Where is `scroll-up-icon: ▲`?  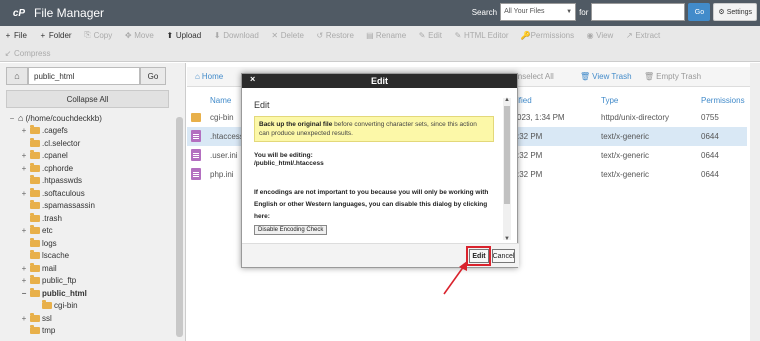 scroll-up-icon: ▲ is located at coordinates (507, 100).